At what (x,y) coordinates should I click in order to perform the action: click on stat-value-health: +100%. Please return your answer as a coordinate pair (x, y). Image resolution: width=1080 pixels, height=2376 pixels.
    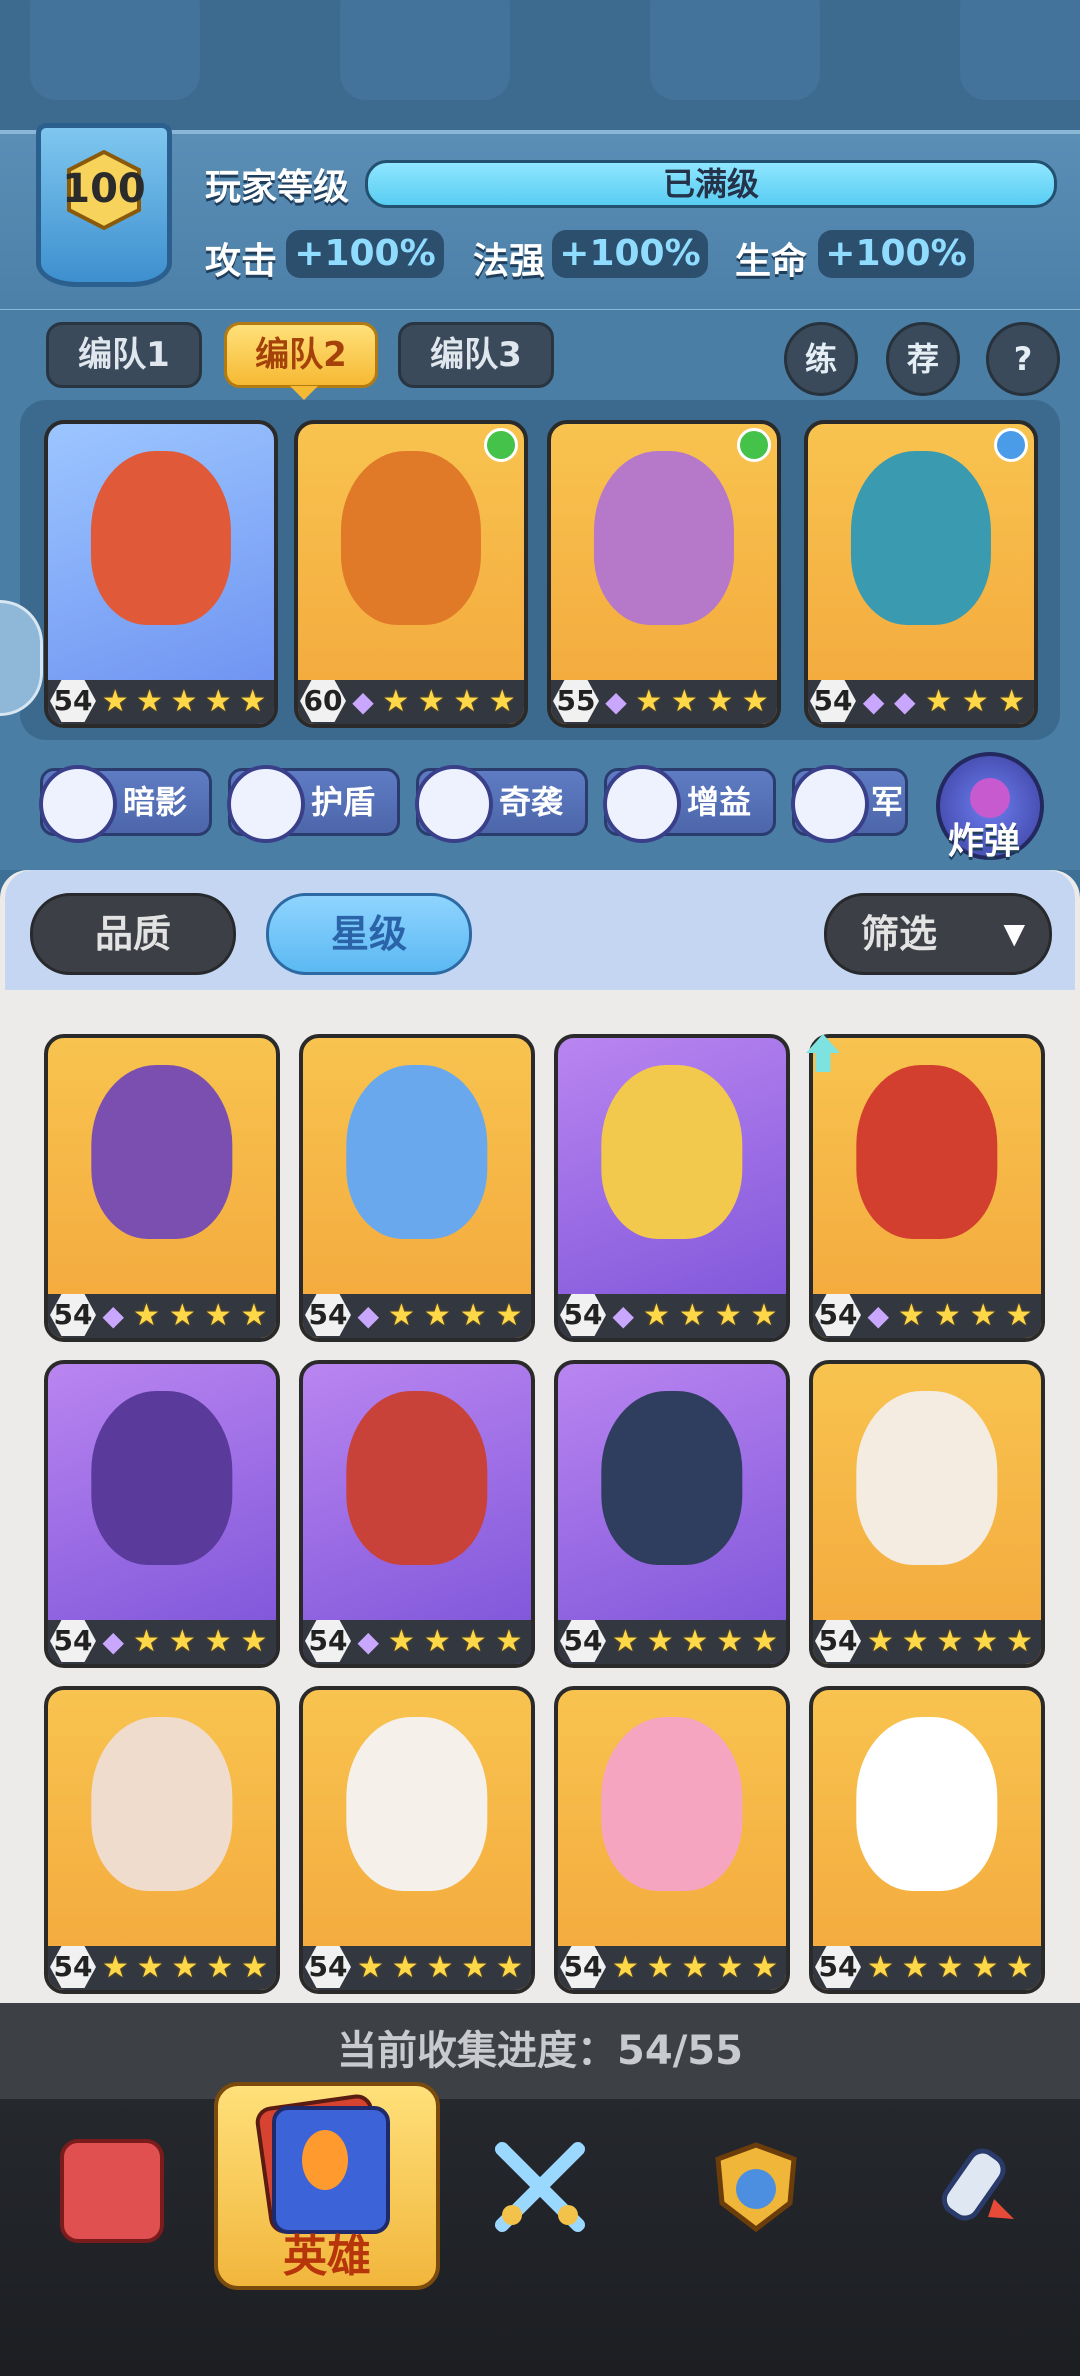
    Looking at the image, I should click on (896, 254).